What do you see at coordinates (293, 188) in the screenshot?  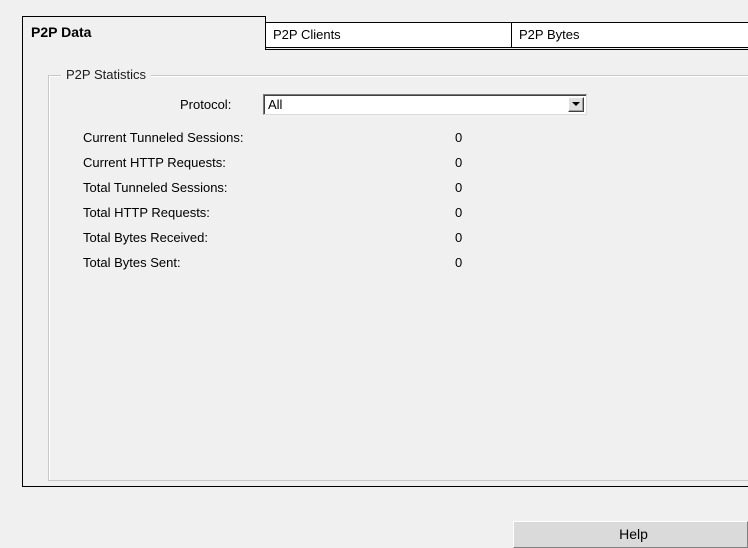 I see `stat-row: Total Tunneled Sessions: 0` at bounding box center [293, 188].